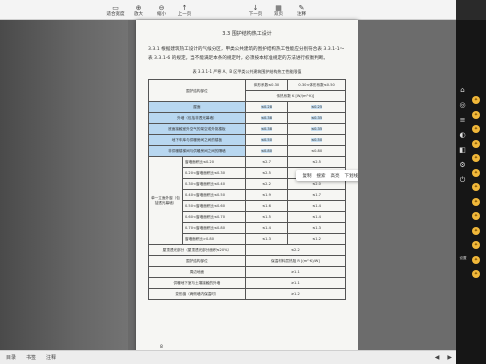 Image resolution: width=486 pixels, height=364 pixels. I want to click on popup-search: 搜索, so click(321, 176).